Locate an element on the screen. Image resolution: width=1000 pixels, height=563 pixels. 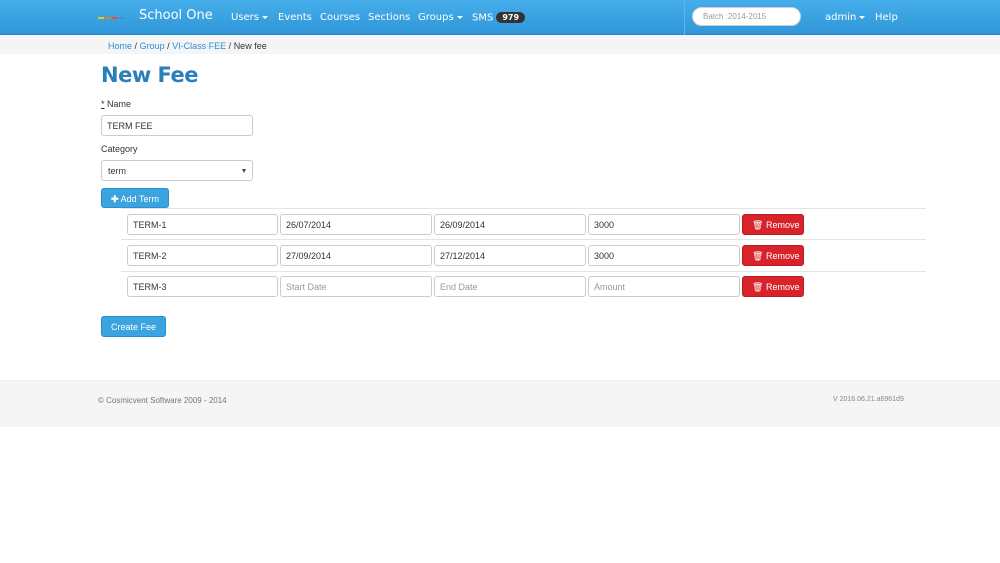
sms-count-badge: 979 is located at coordinates (511, 17).